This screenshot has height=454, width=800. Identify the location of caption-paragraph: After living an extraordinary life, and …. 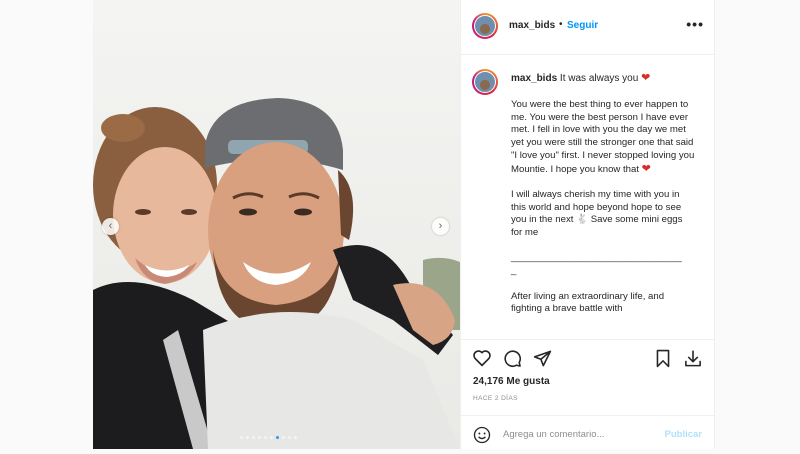
(588, 302).